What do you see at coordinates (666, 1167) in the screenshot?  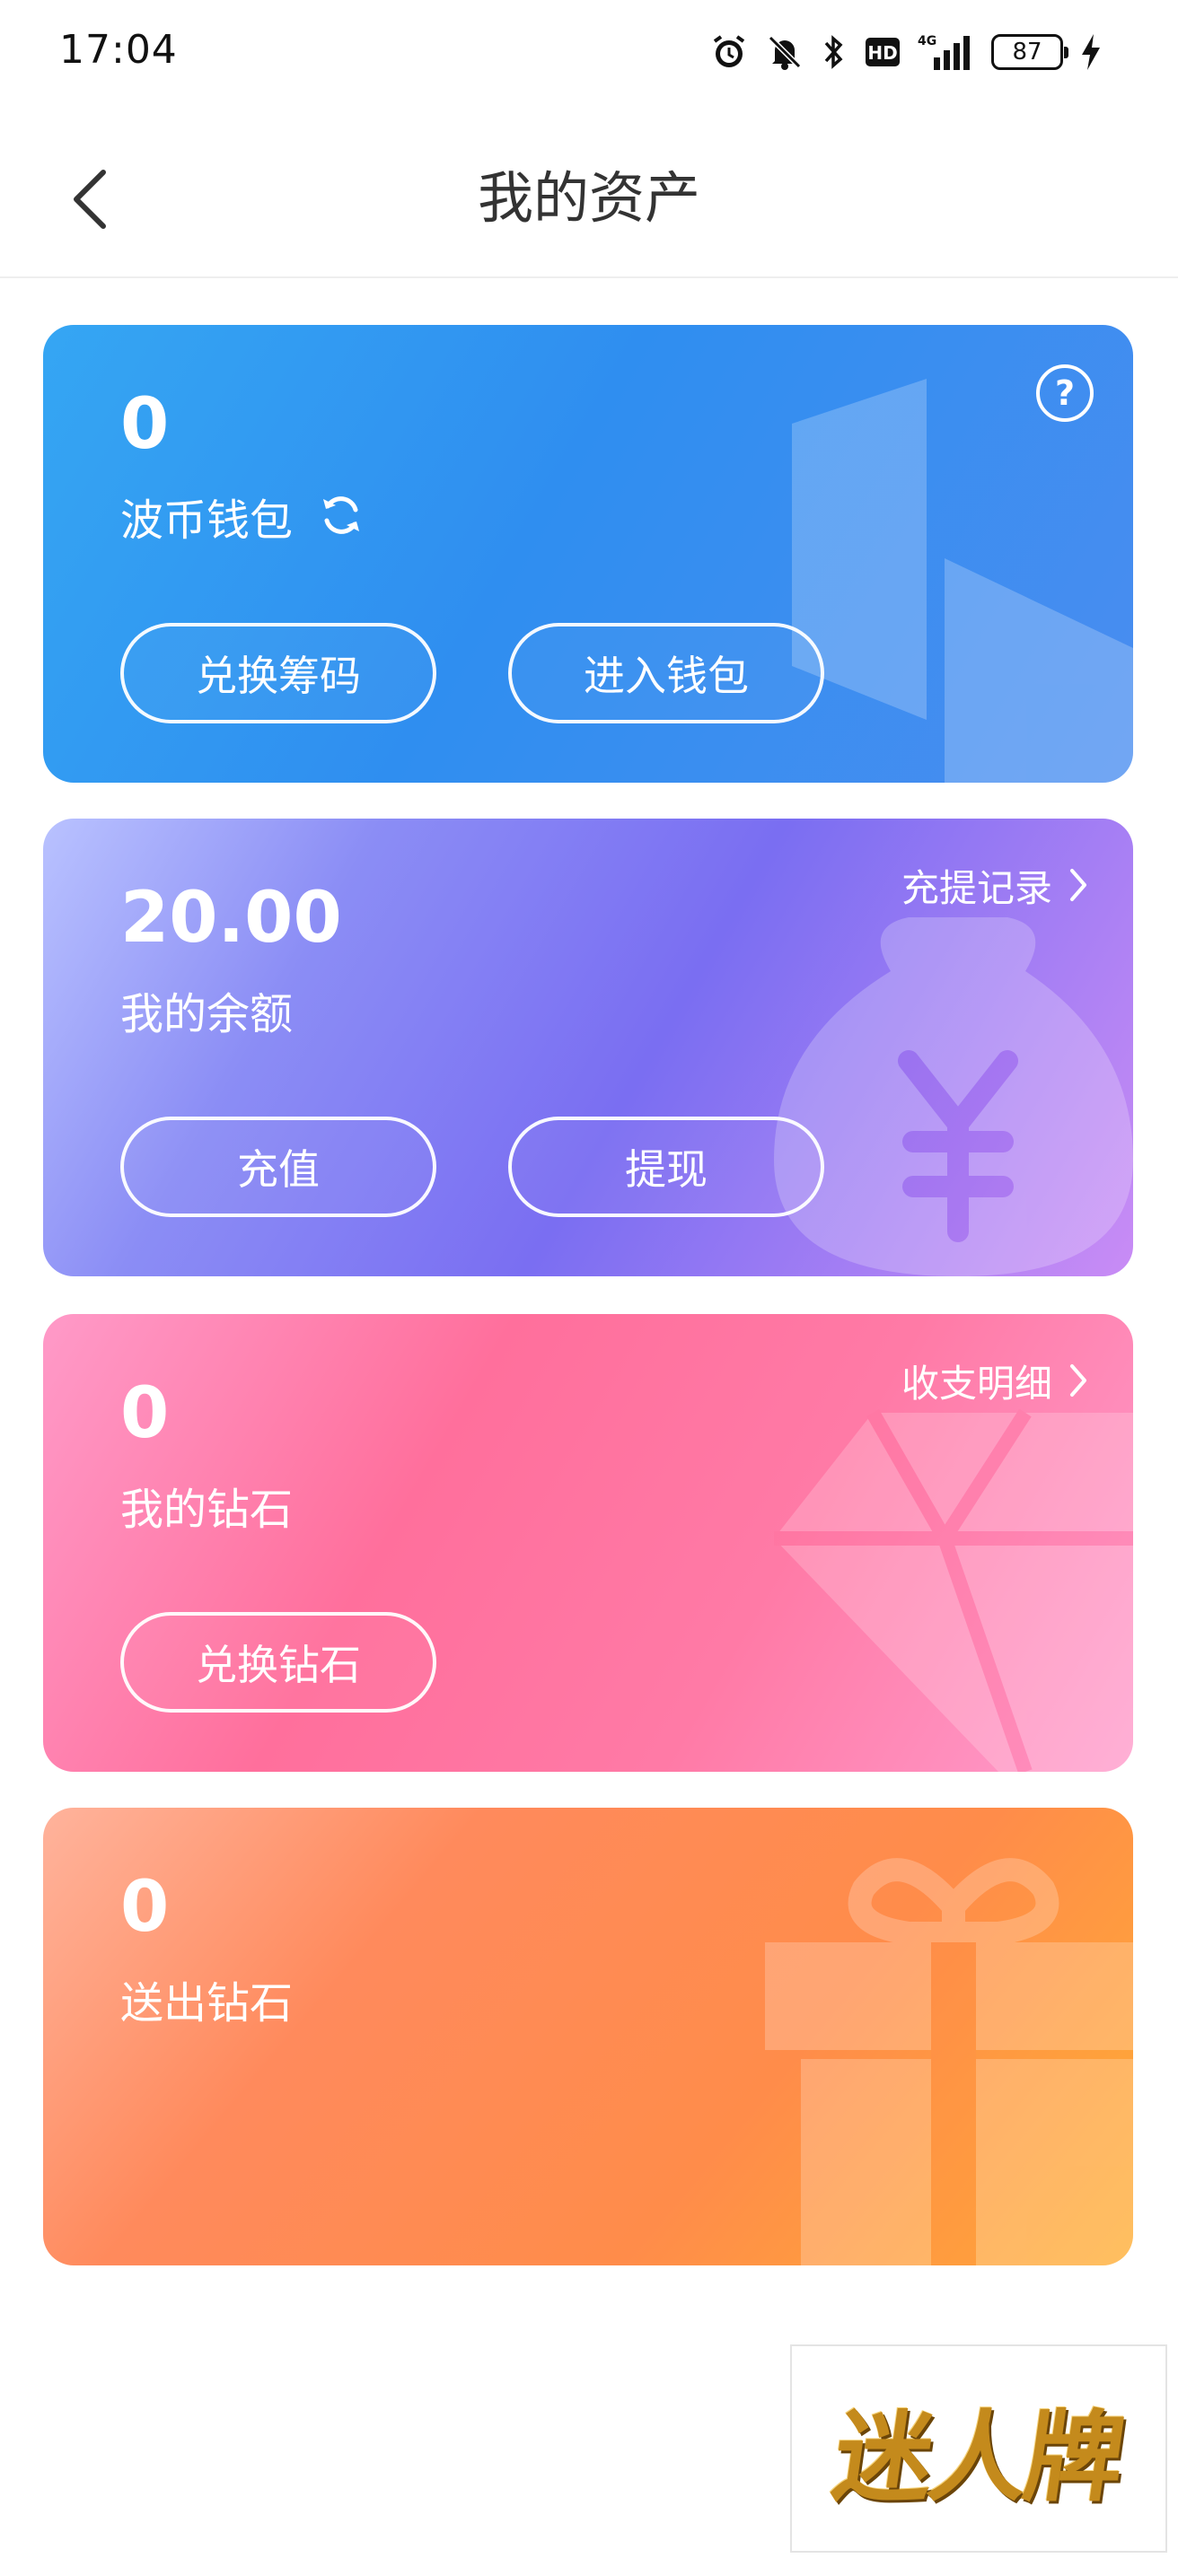 I see `withdraw-button: 提现` at bounding box center [666, 1167].